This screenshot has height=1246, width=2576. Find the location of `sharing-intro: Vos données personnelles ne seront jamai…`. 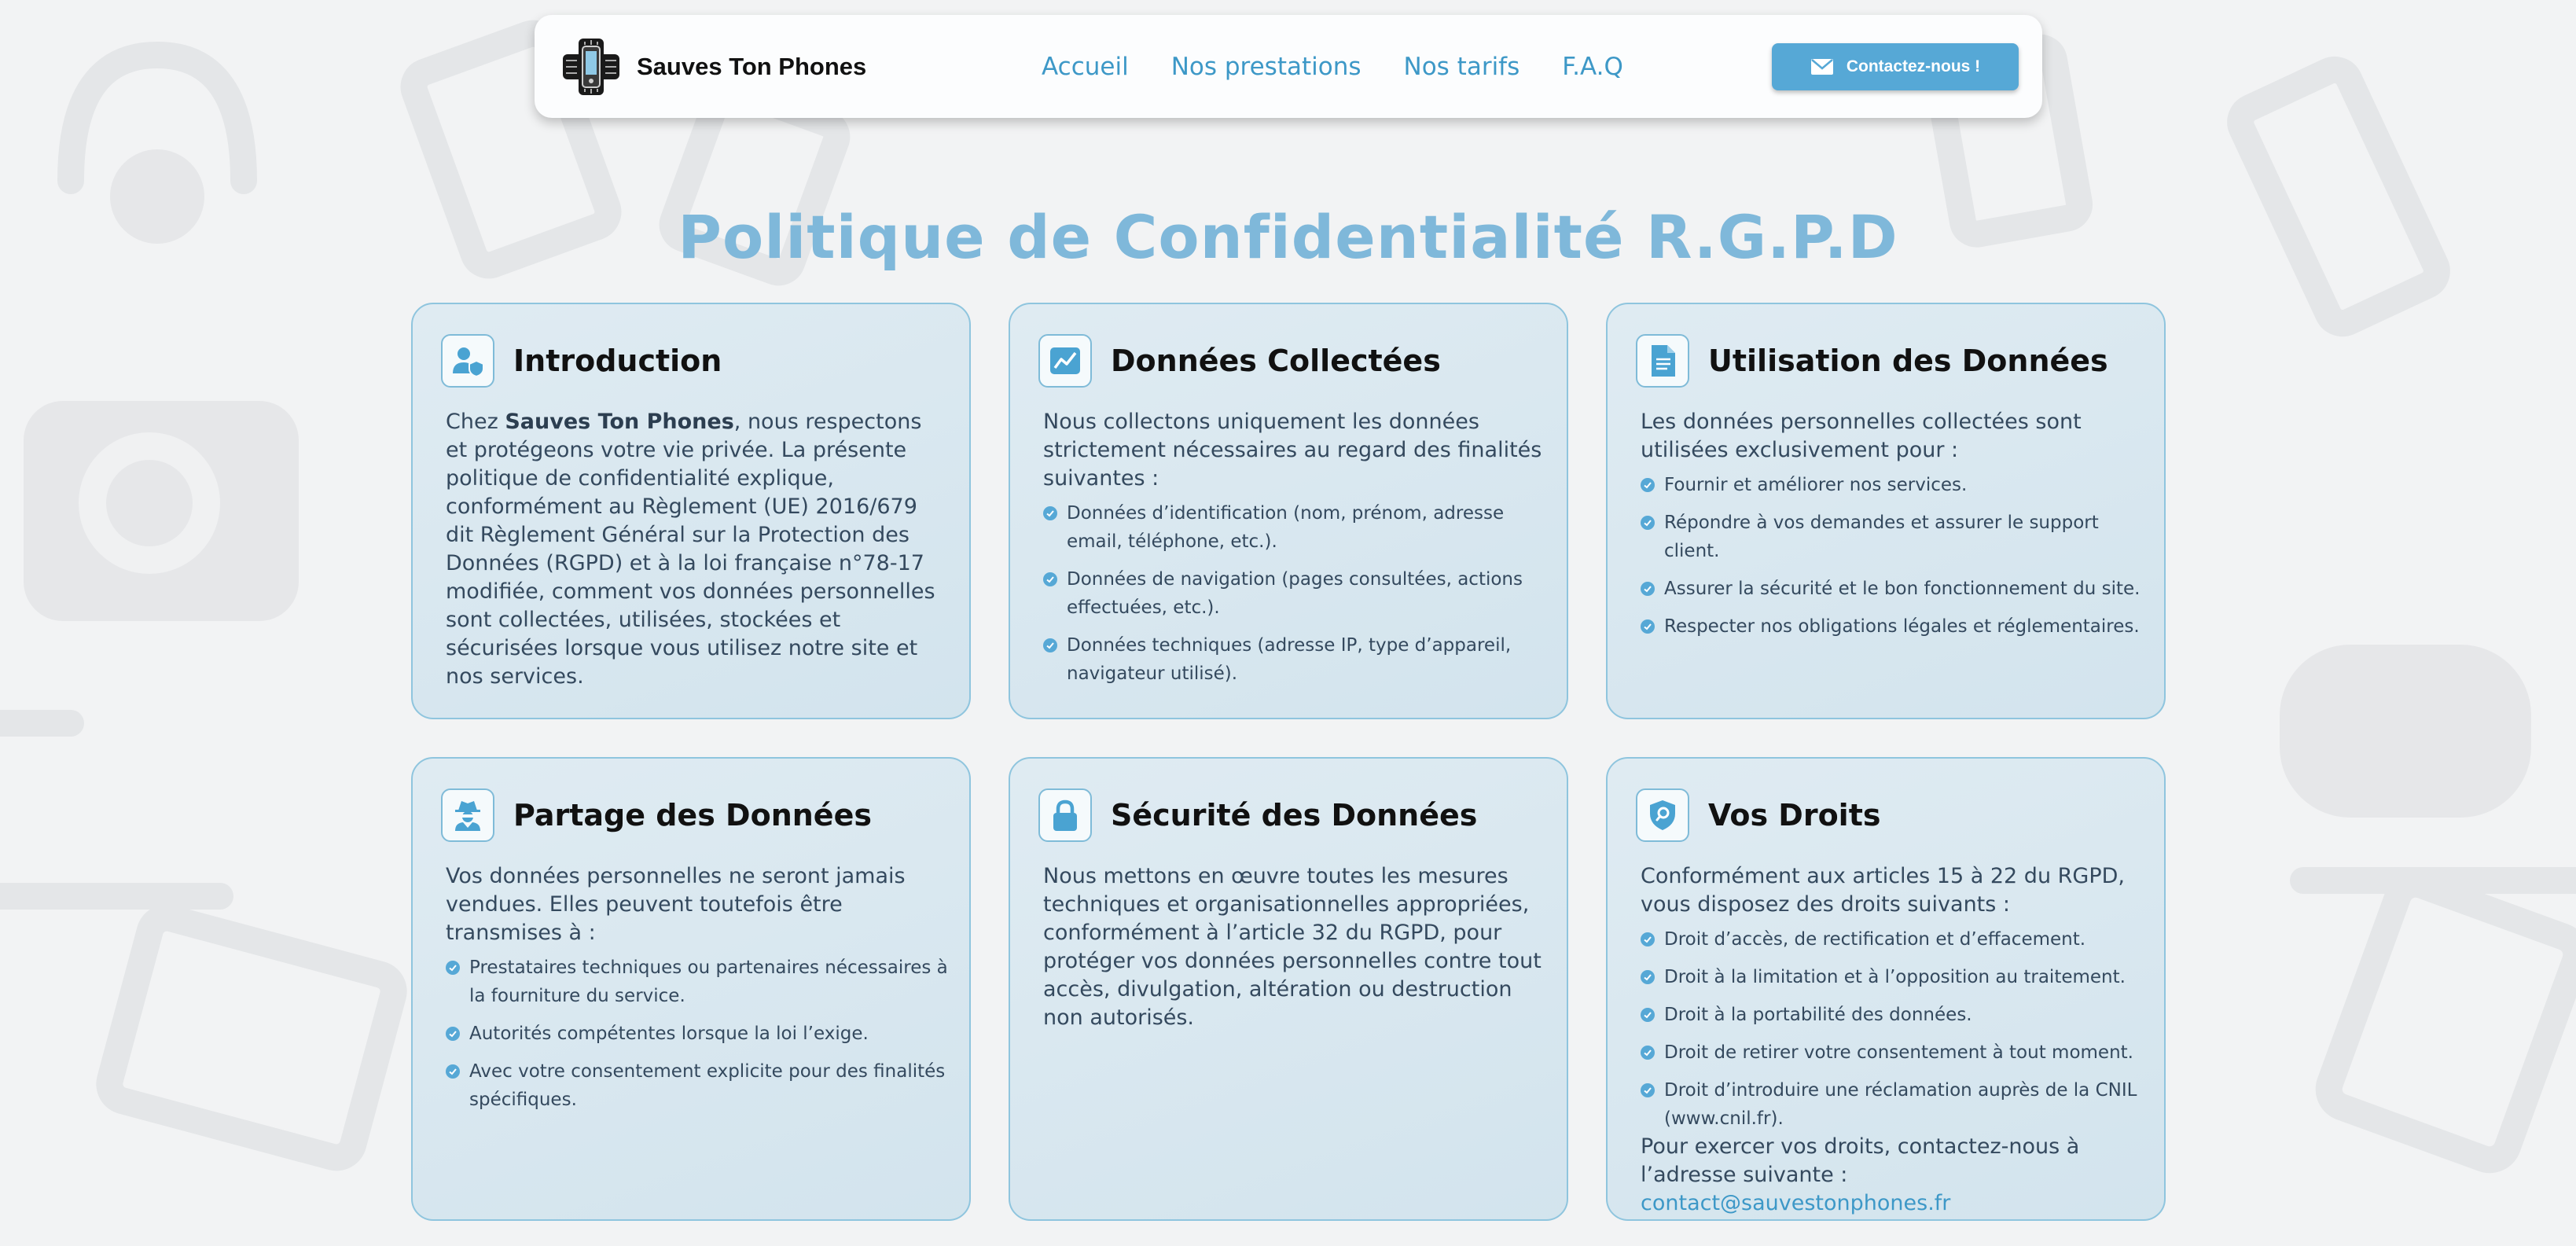

sharing-intro: Vos données personnelles ne seront jamai… is located at coordinates (676, 904).